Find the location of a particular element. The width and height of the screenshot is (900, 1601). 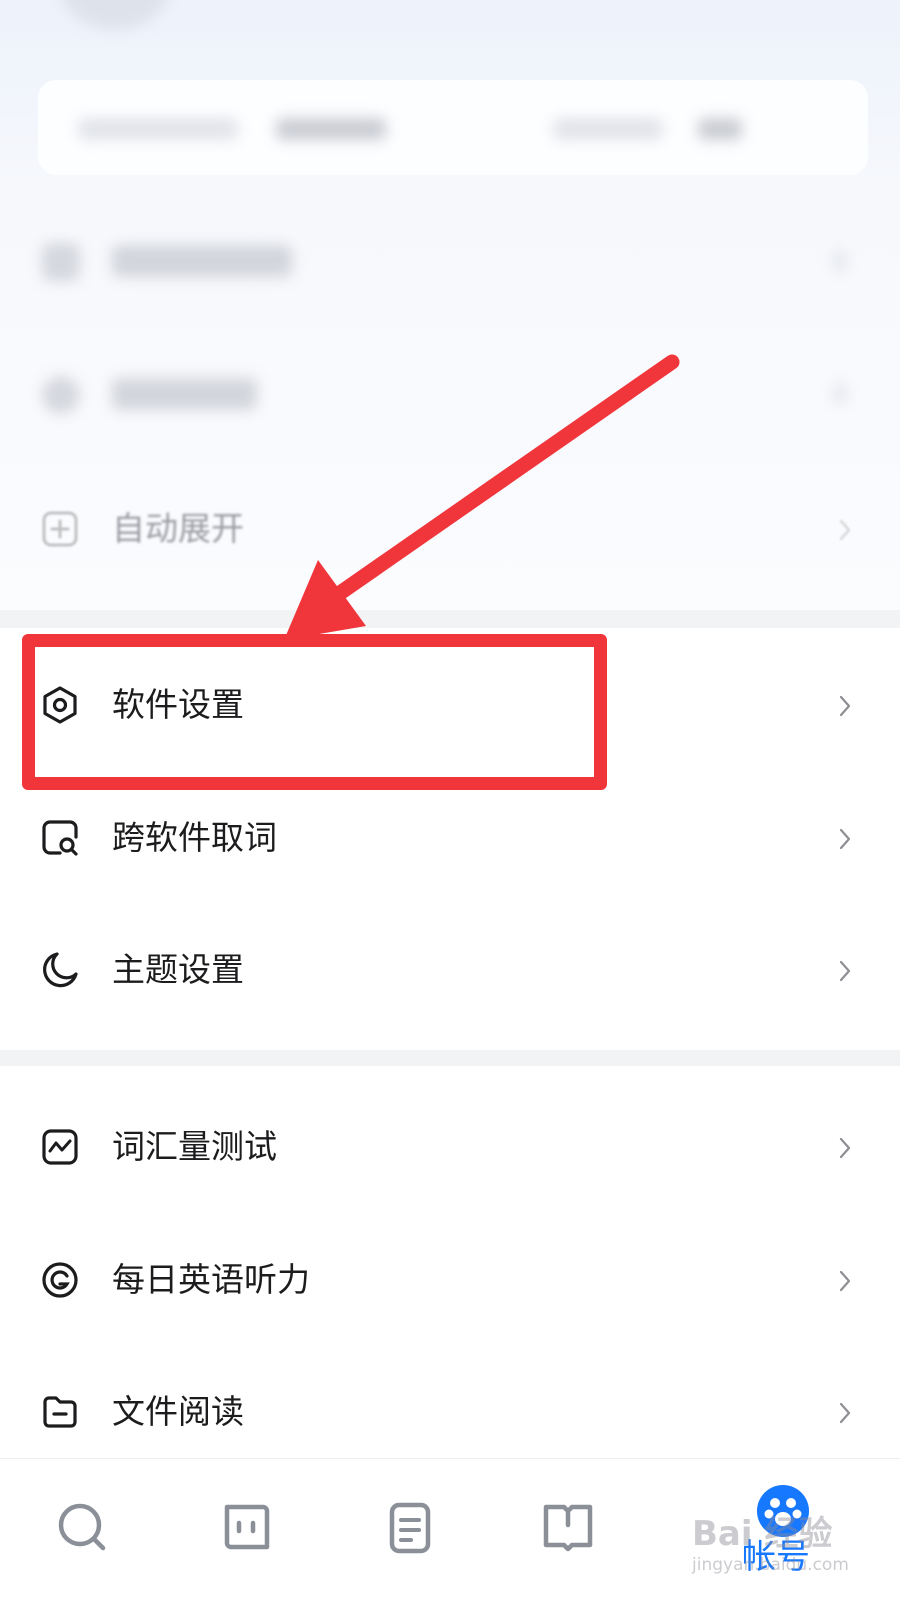

menu-item-auto-expand: 自动展开 is located at coordinates (450, 529).